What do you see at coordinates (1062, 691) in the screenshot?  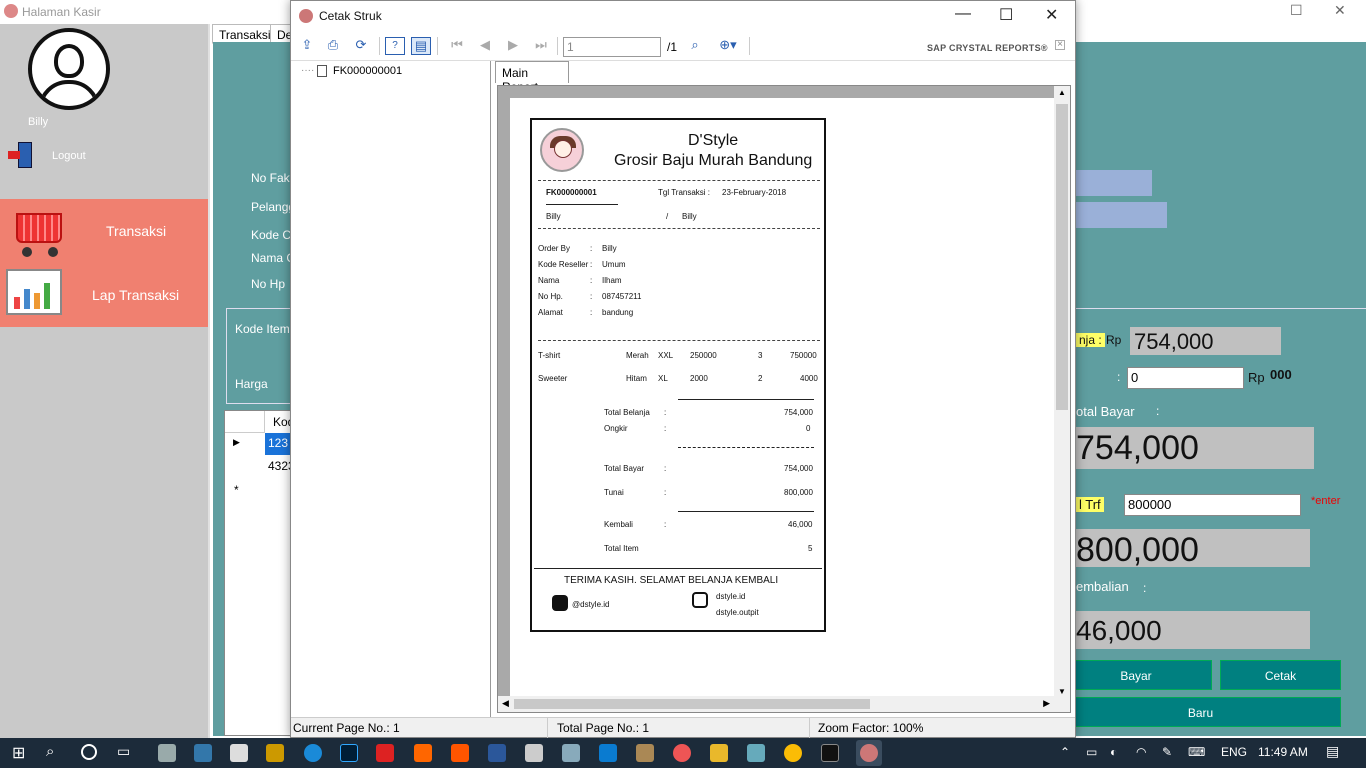 I see `scroll-down-icon: ▼` at bounding box center [1062, 691].